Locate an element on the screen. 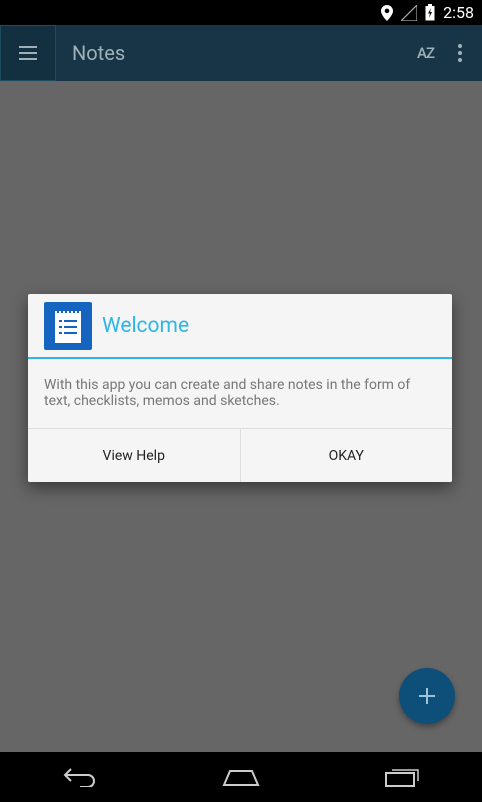 This screenshot has width=482, height=802. sort-az-icon: AZ is located at coordinates (426, 53).